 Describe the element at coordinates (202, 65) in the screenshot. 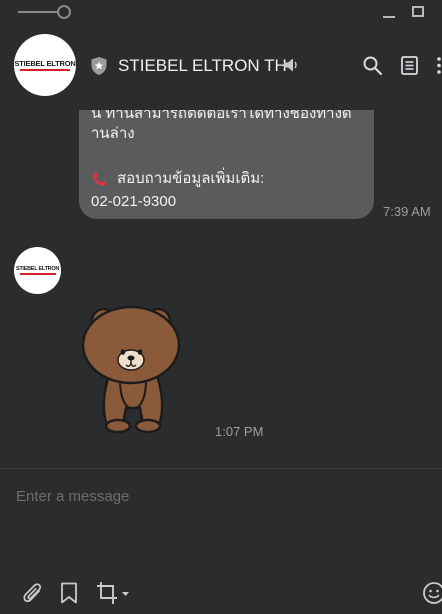

I see `room-title: STIEBEL ELTRON TH` at that location.